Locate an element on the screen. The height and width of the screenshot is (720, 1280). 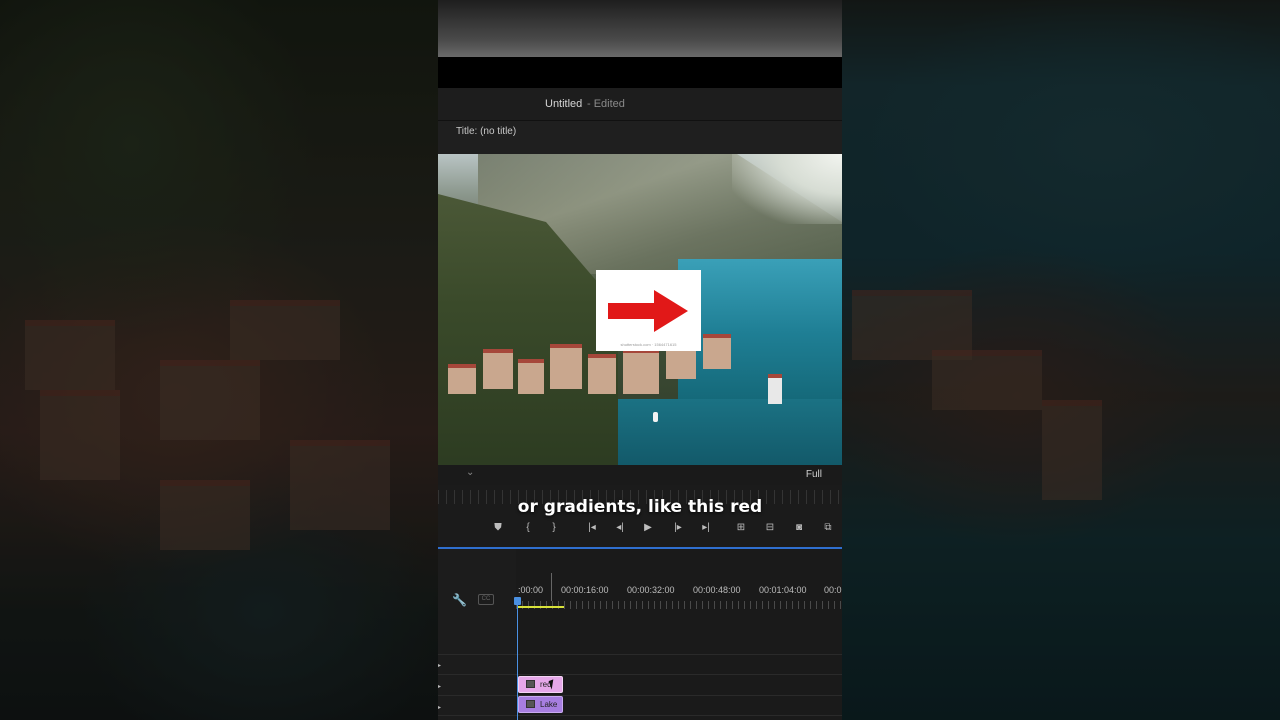
top-thumbnail is located at coordinates (640, 28).